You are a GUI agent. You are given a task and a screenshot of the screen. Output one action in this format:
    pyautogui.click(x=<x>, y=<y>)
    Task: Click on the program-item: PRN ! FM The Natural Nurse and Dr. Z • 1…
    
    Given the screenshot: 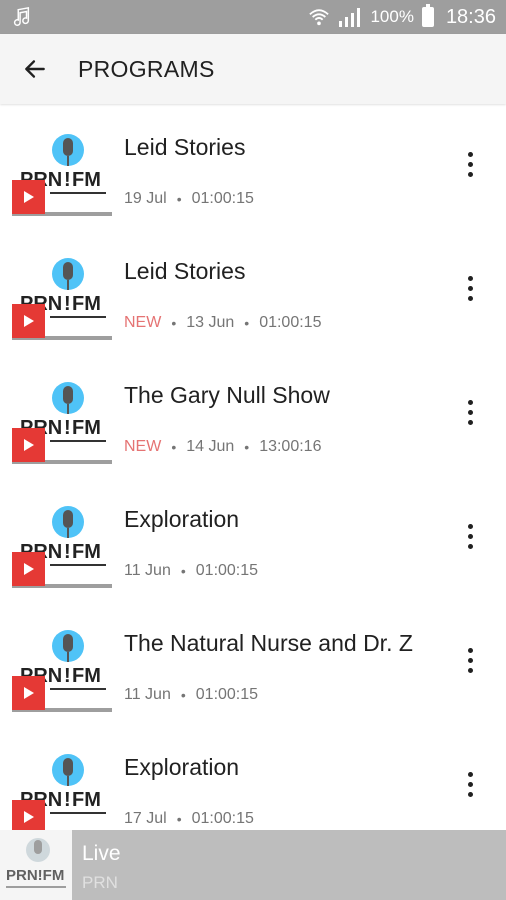 What is the action you would take?
    pyautogui.click(x=253, y=662)
    